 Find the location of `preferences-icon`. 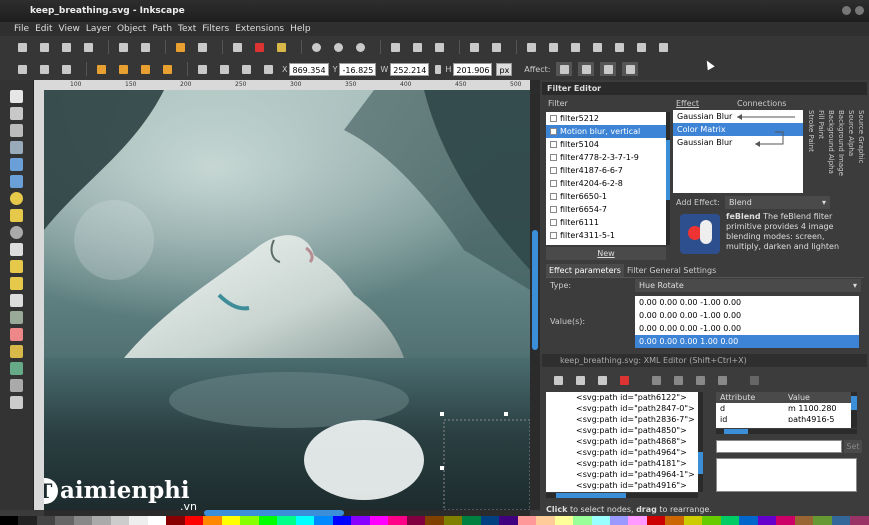

preferences-icon is located at coordinates (641, 47).